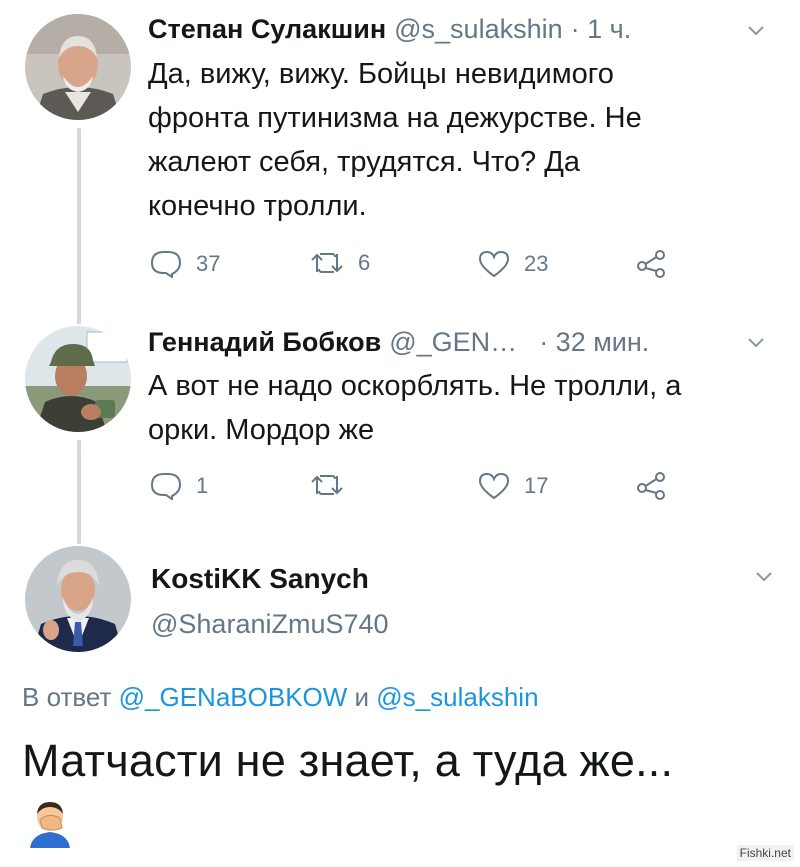 This screenshot has width=800, height=867. I want to click on like-count: 17, so click(536, 485).